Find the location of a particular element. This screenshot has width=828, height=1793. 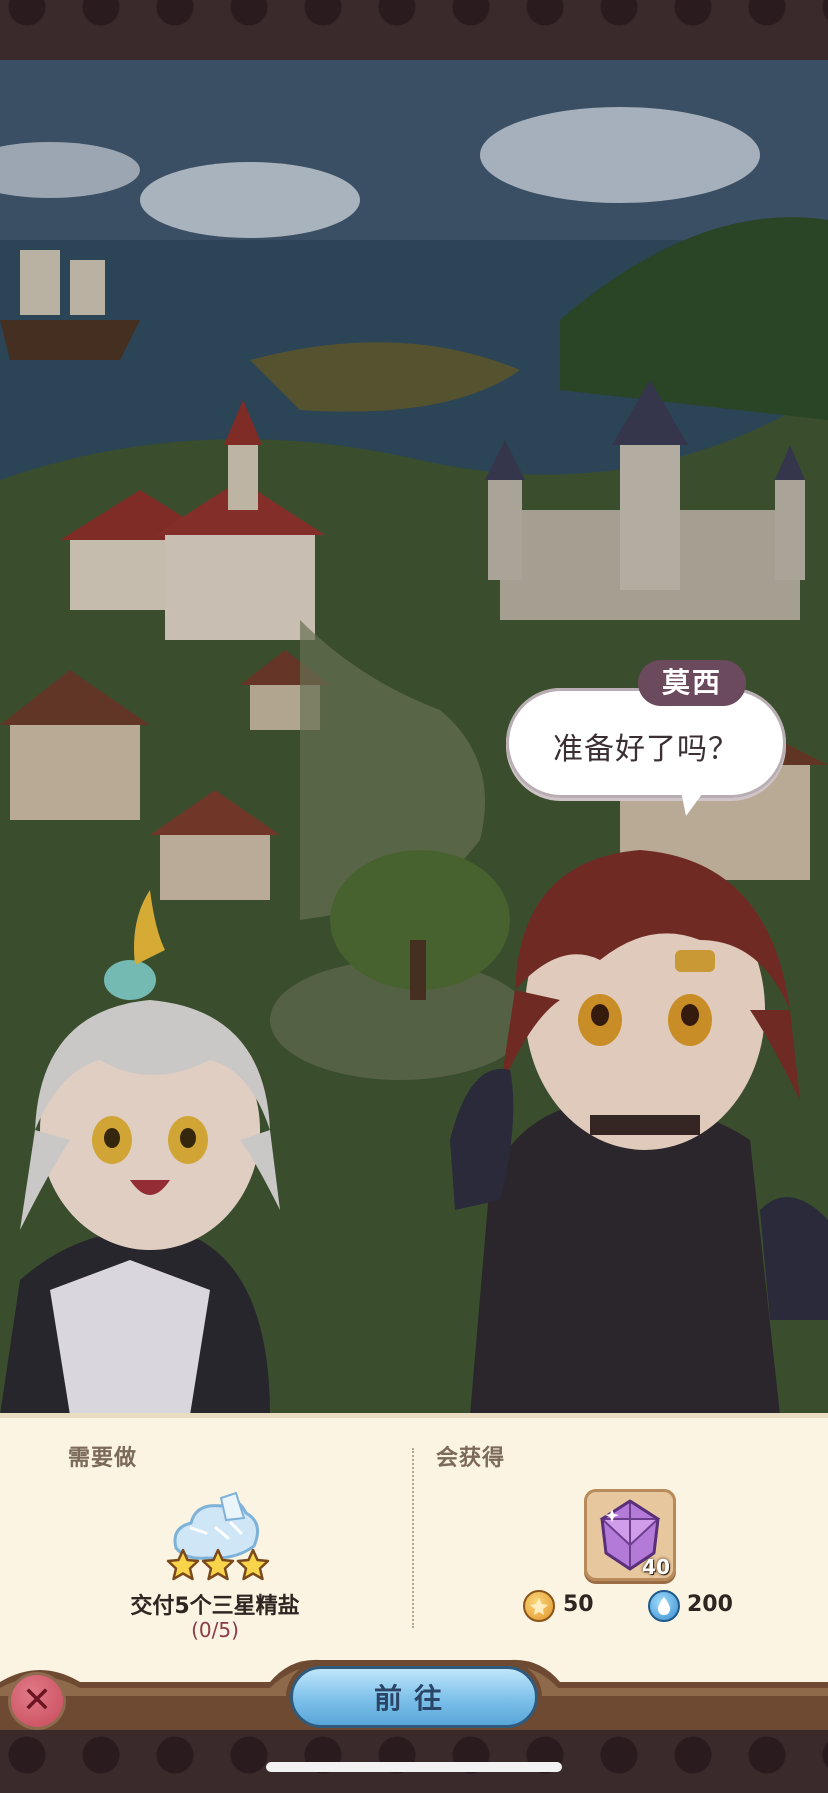

task-progress: (0/5) is located at coordinates (215, 1630).